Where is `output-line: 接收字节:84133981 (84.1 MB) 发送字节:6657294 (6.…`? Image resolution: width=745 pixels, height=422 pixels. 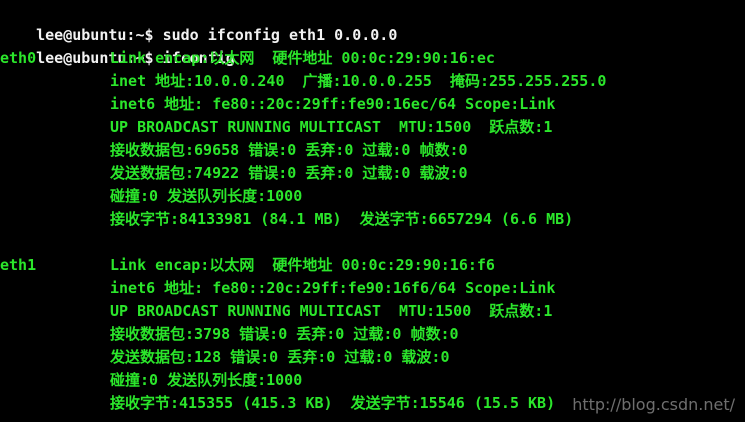
output-line: 接收字节:84133981 (84.1 MB) 发送字节:6657294 (6.… is located at coordinates (372, 219).